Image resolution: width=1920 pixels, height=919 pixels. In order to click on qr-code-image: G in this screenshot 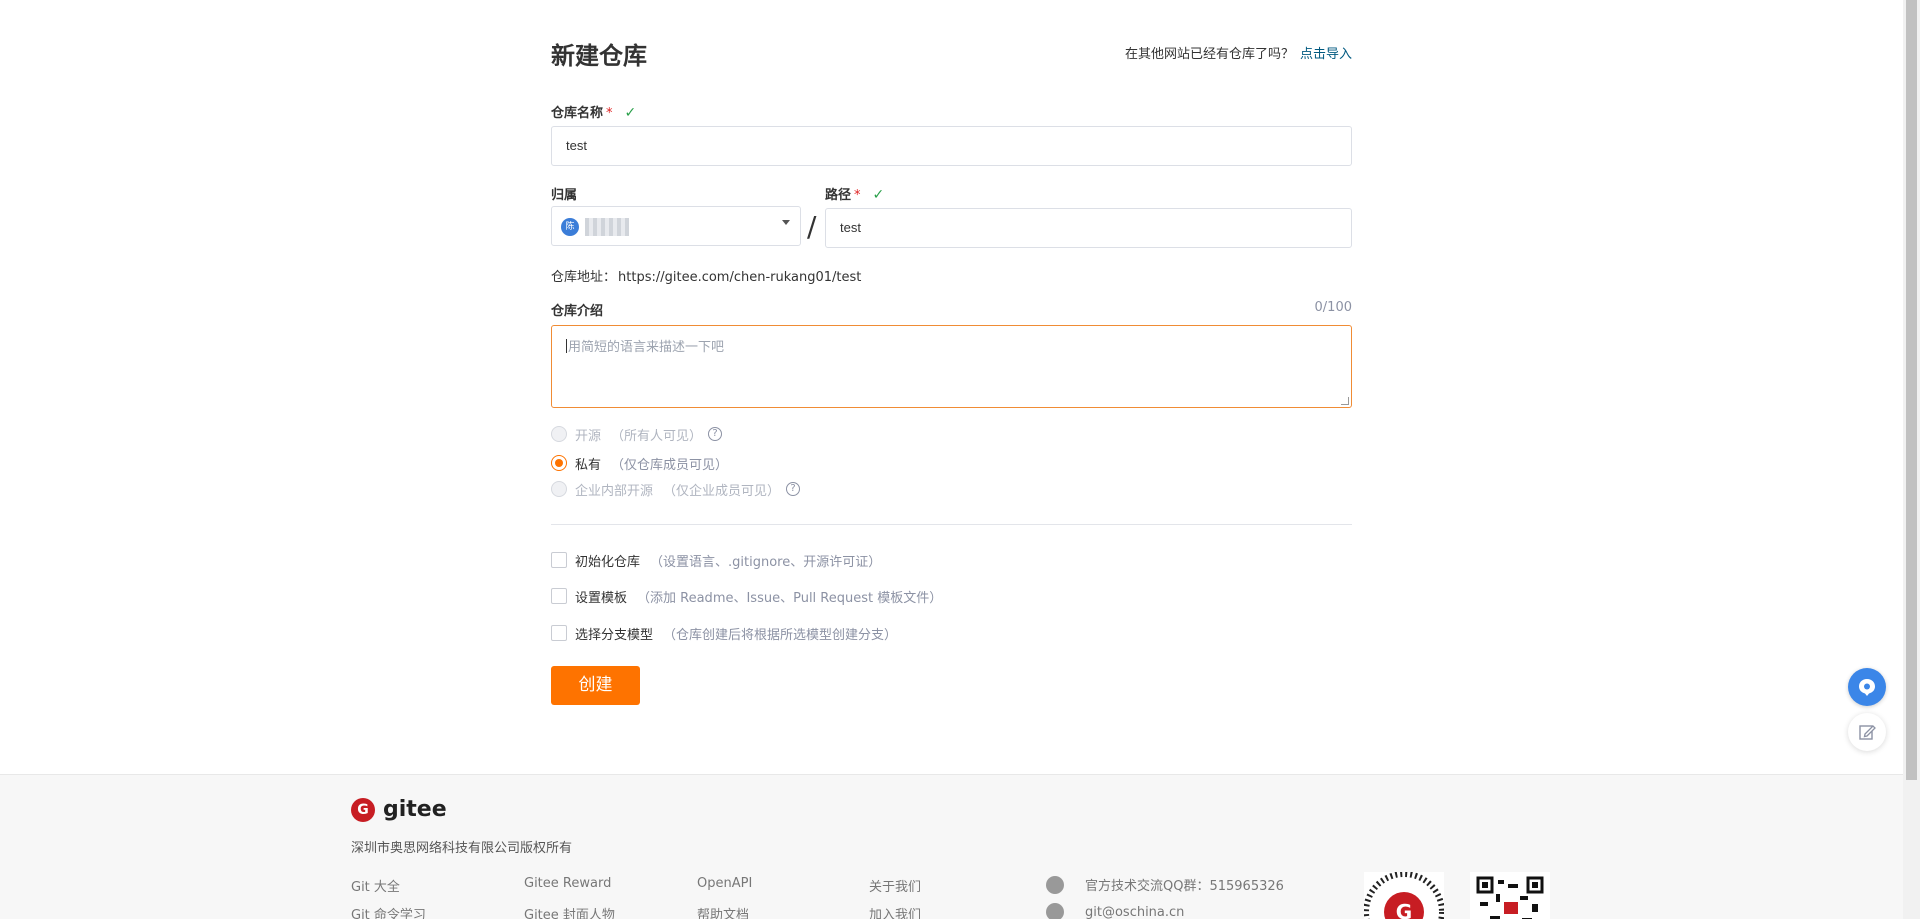, I will do `click(1404, 895)`.